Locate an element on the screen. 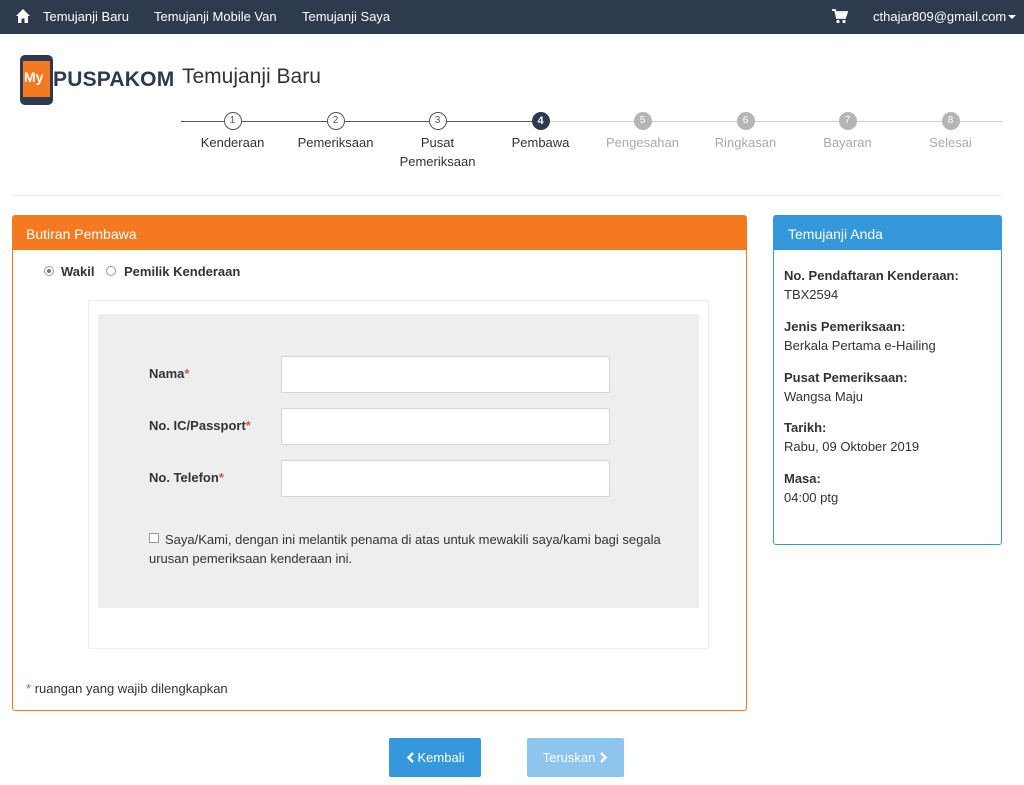  step-number: 5 is located at coordinates (642, 121).